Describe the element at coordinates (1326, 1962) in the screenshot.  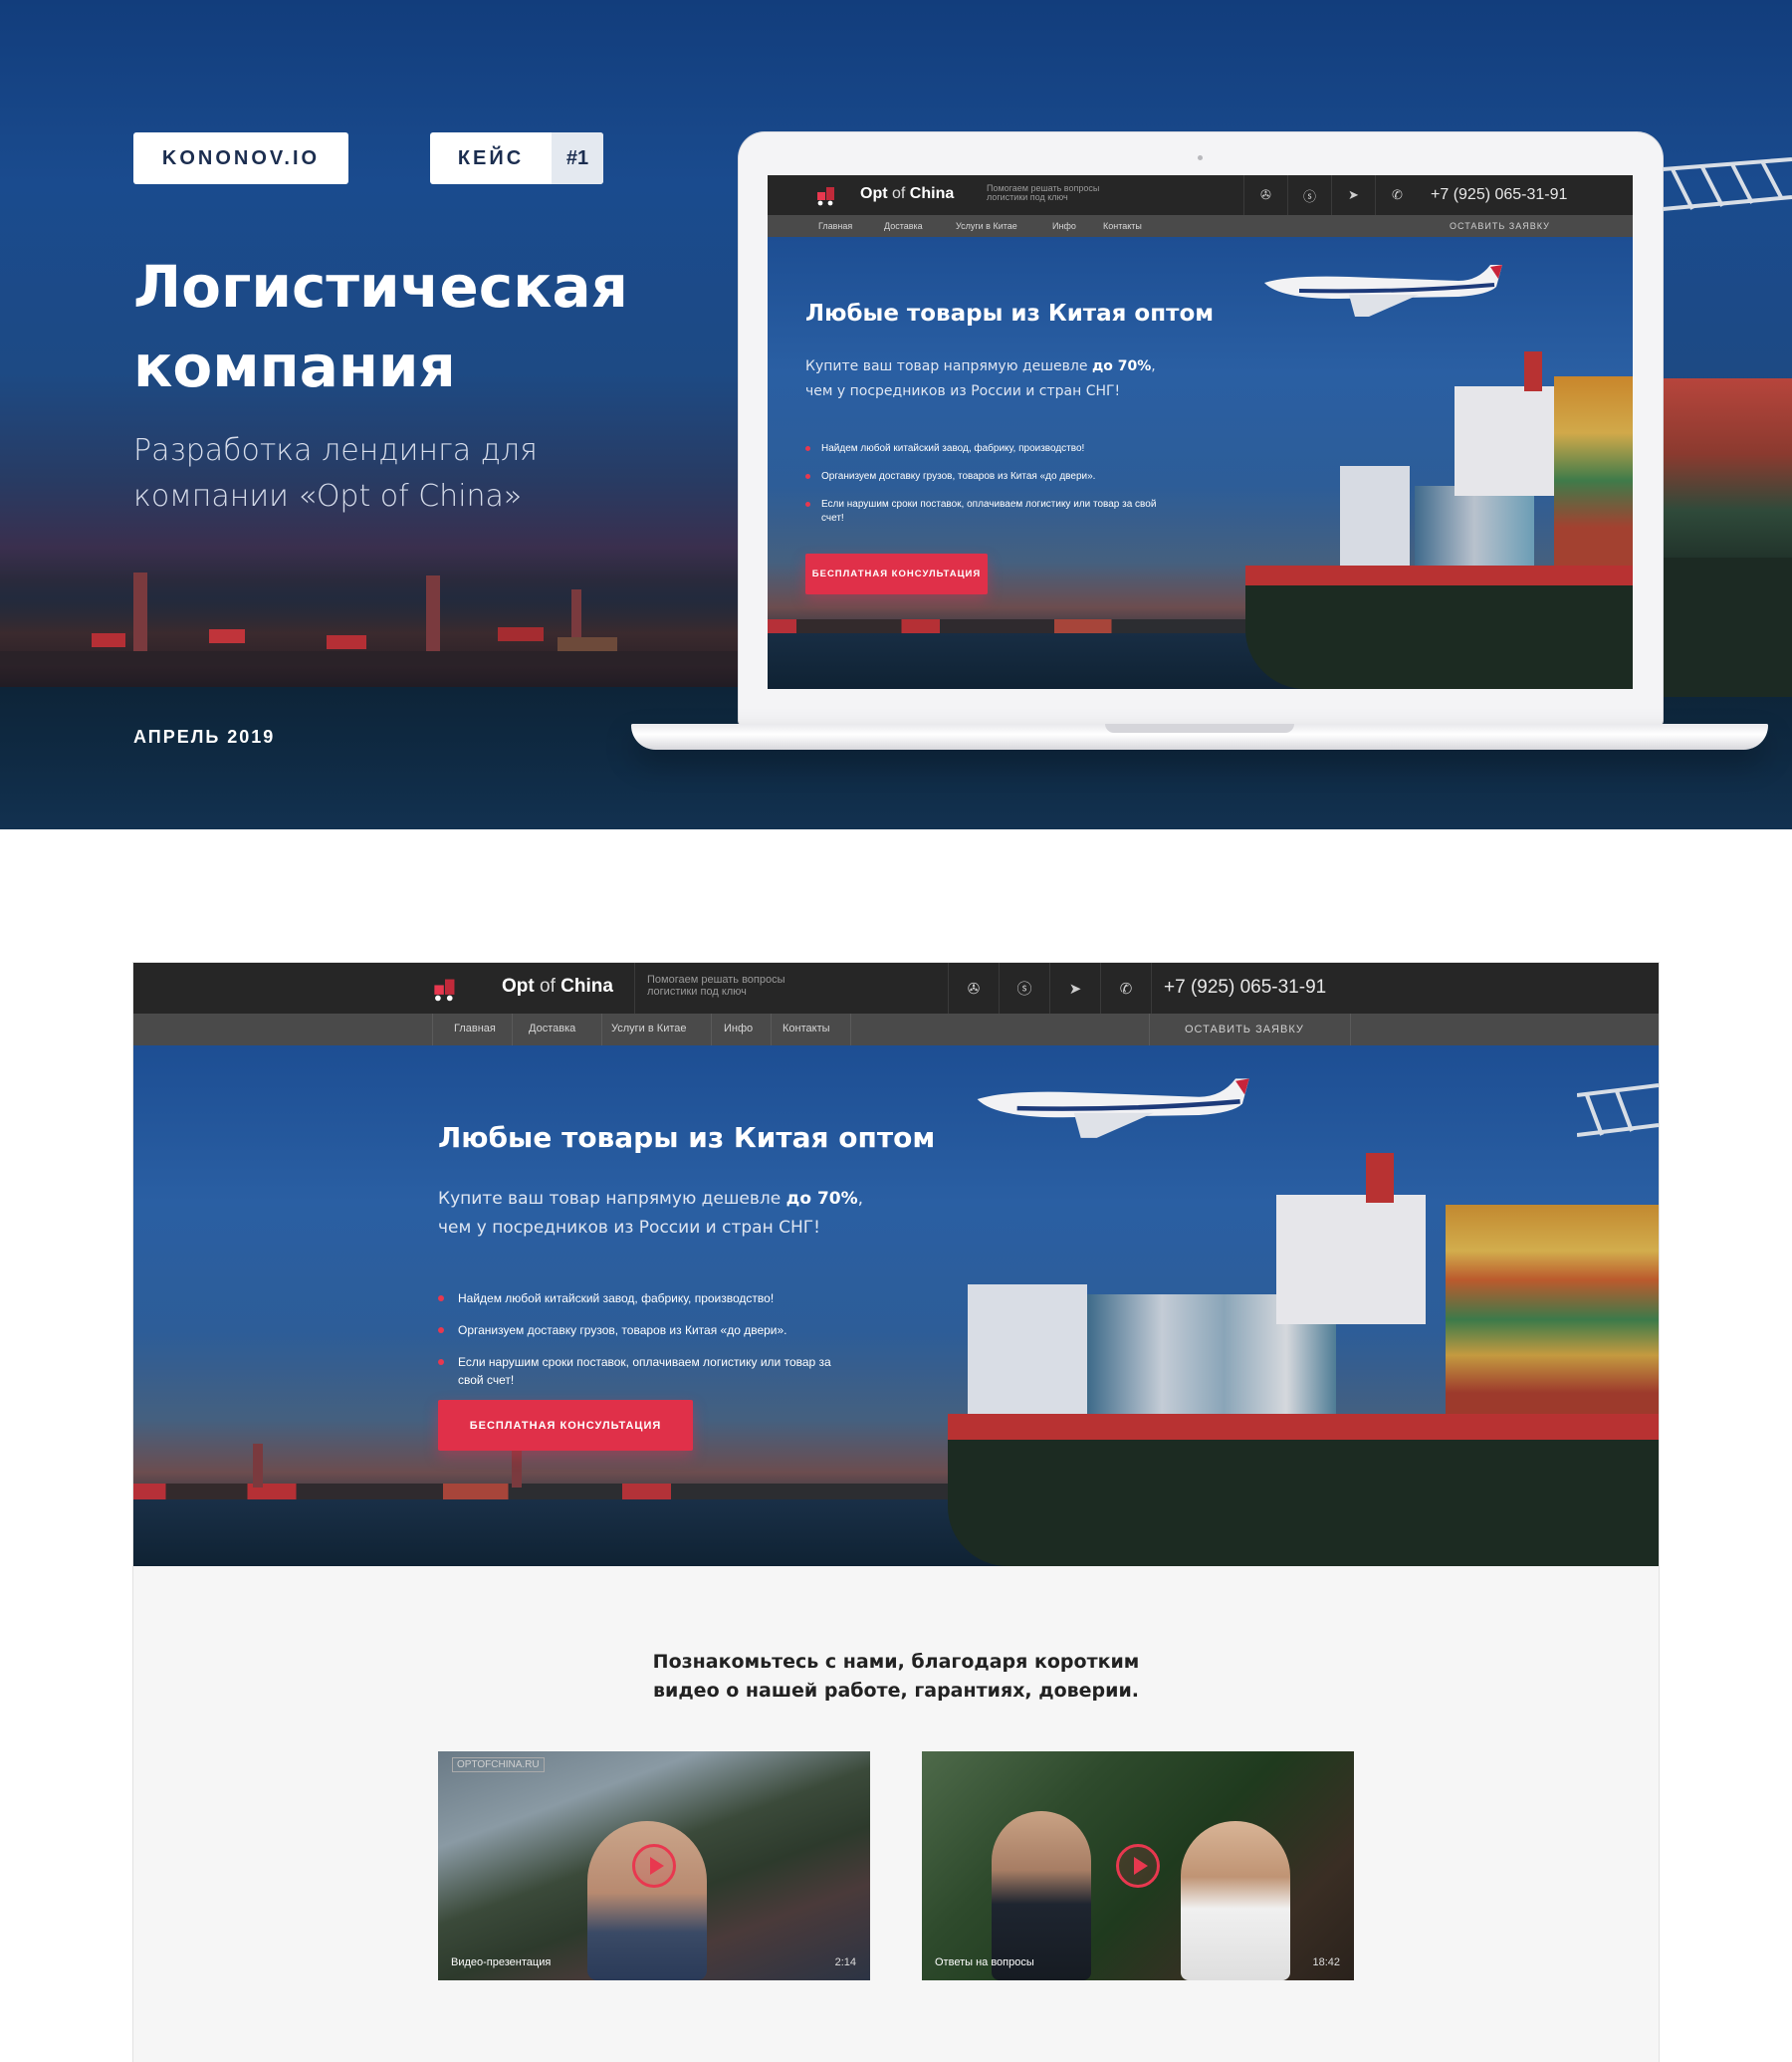
I see `video-duration: 18:42` at that location.